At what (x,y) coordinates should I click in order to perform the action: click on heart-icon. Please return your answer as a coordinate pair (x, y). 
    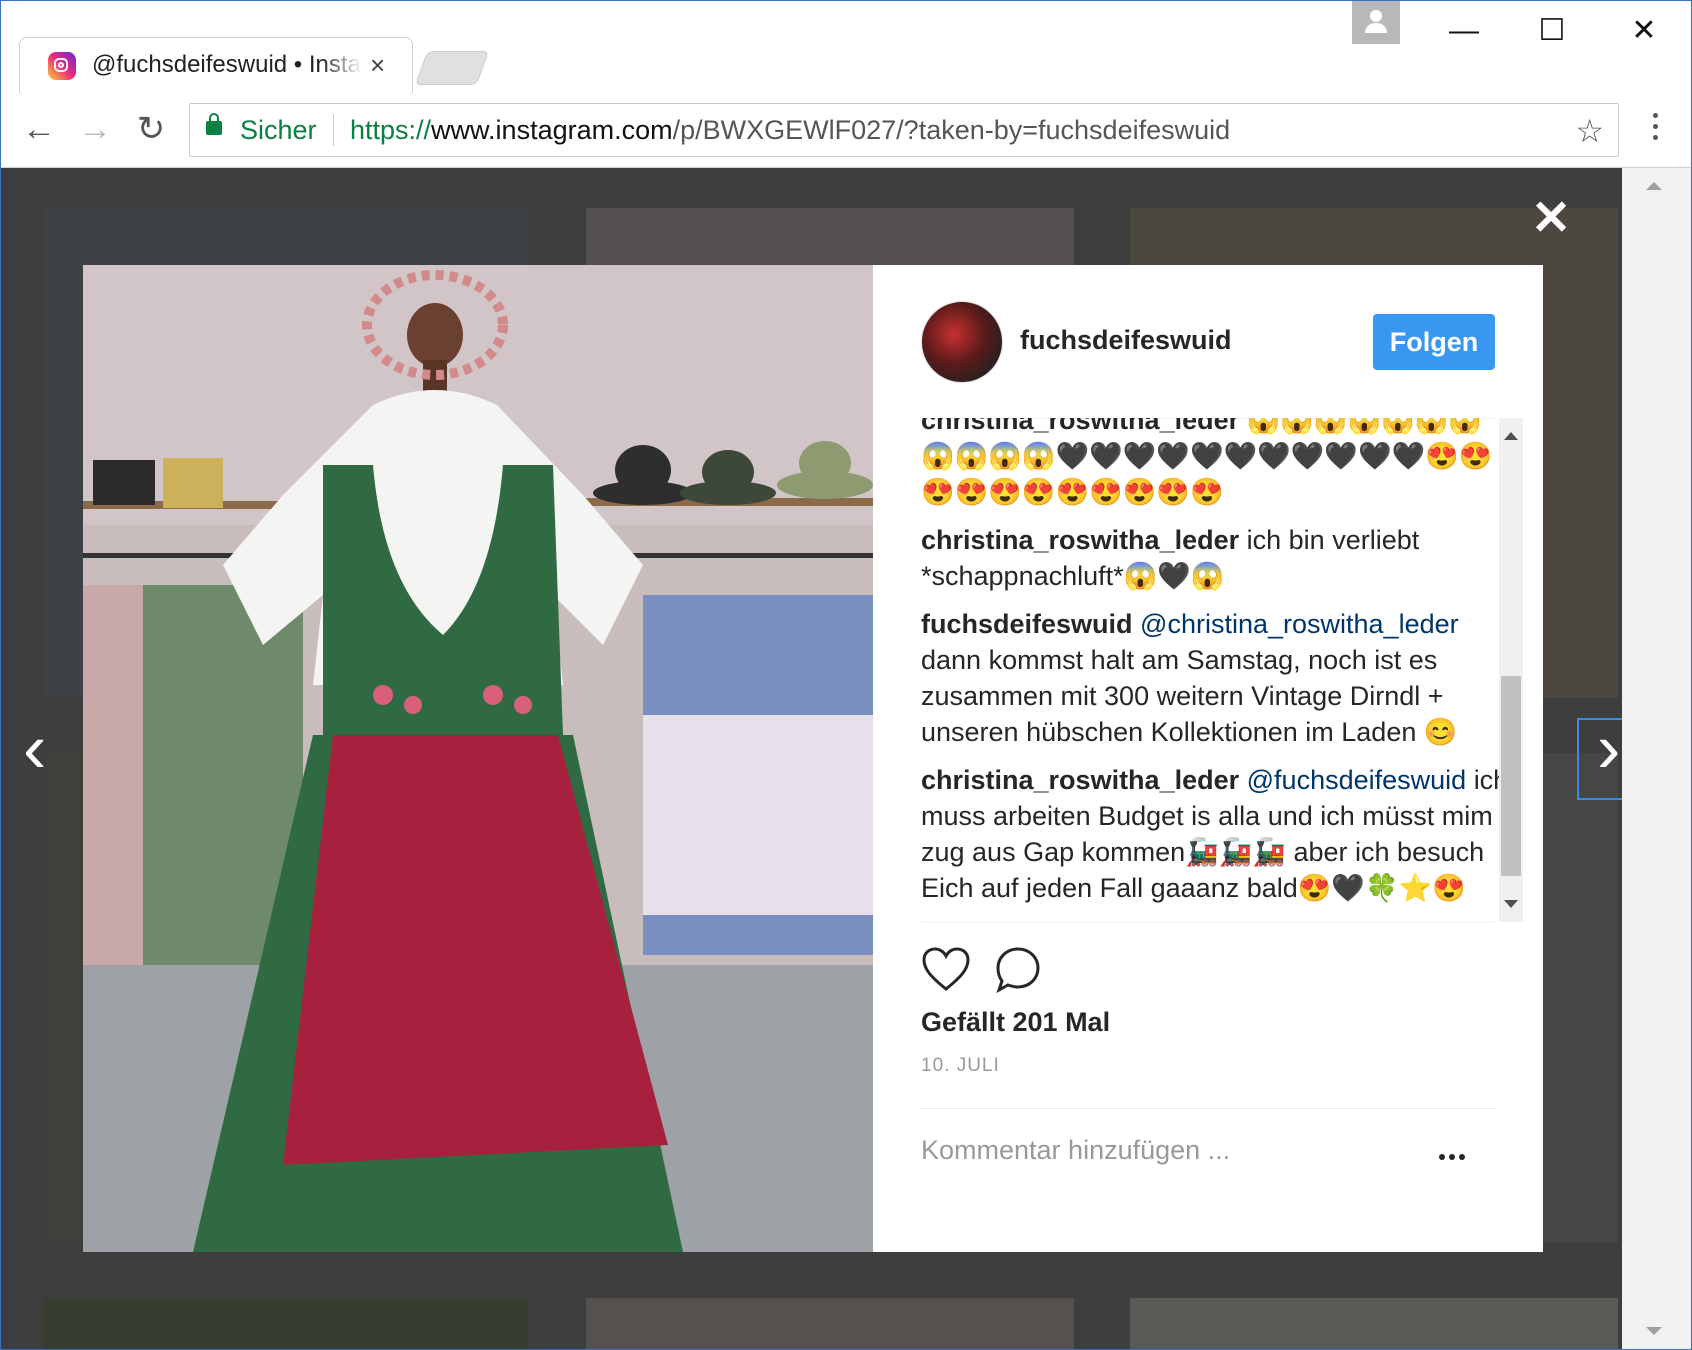
    Looking at the image, I should click on (946, 970).